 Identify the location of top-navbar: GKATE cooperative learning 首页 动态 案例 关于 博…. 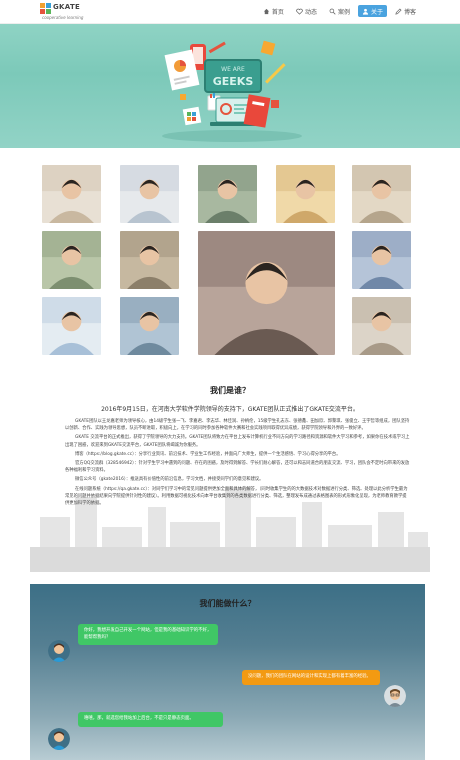
(230, 12).